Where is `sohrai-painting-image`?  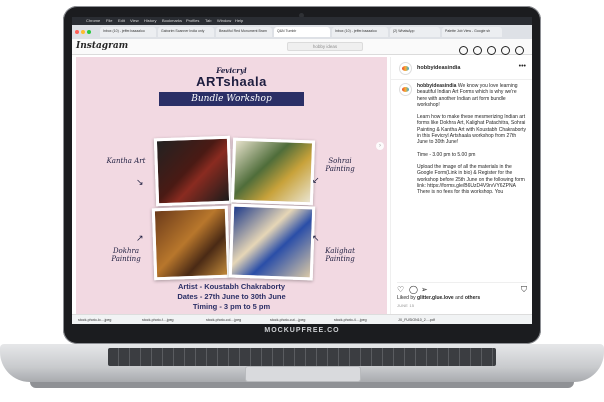
sohrai-painting-image is located at coordinates (273, 171).